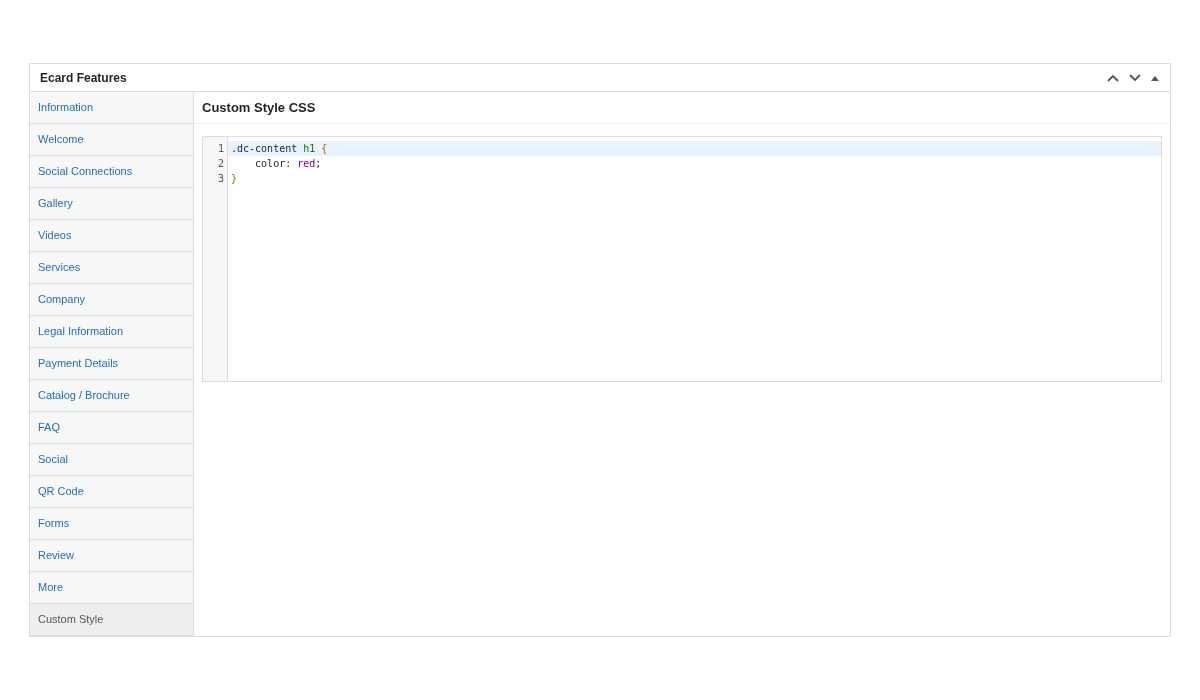 Image resolution: width=1200 pixels, height=700 pixels. I want to click on line-number: 2, so click(220, 164).